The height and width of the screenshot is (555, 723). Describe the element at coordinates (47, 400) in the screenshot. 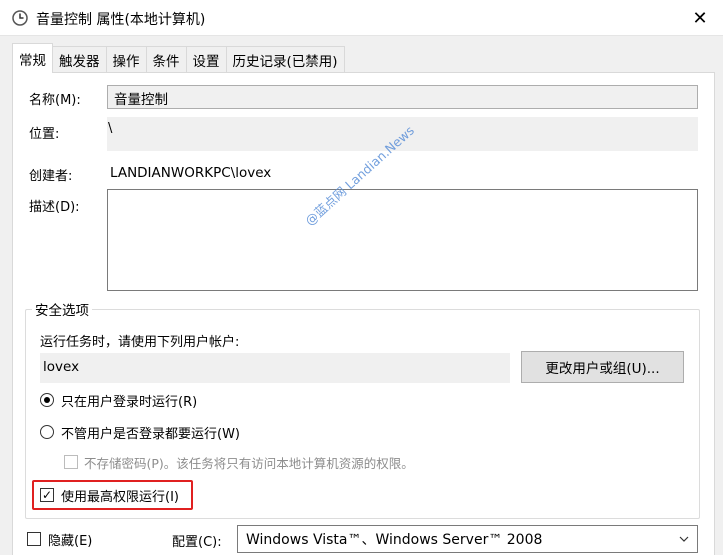

I see `run-only-logged-on-radio` at that location.